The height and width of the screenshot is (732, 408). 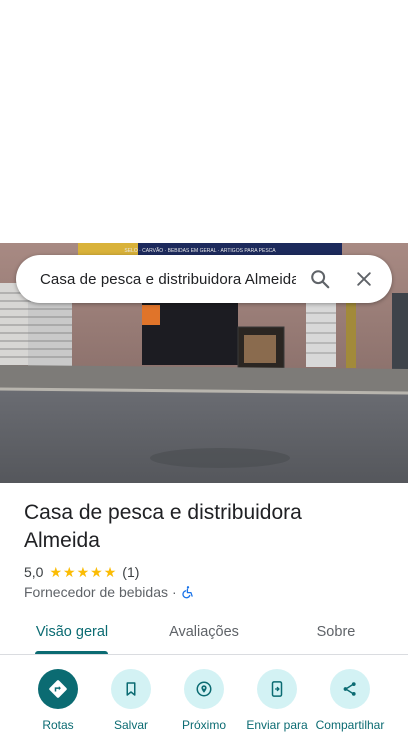 I want to click on search-input: Casa de pesca e distribuidora Almeida, so click(x=168, y=279).